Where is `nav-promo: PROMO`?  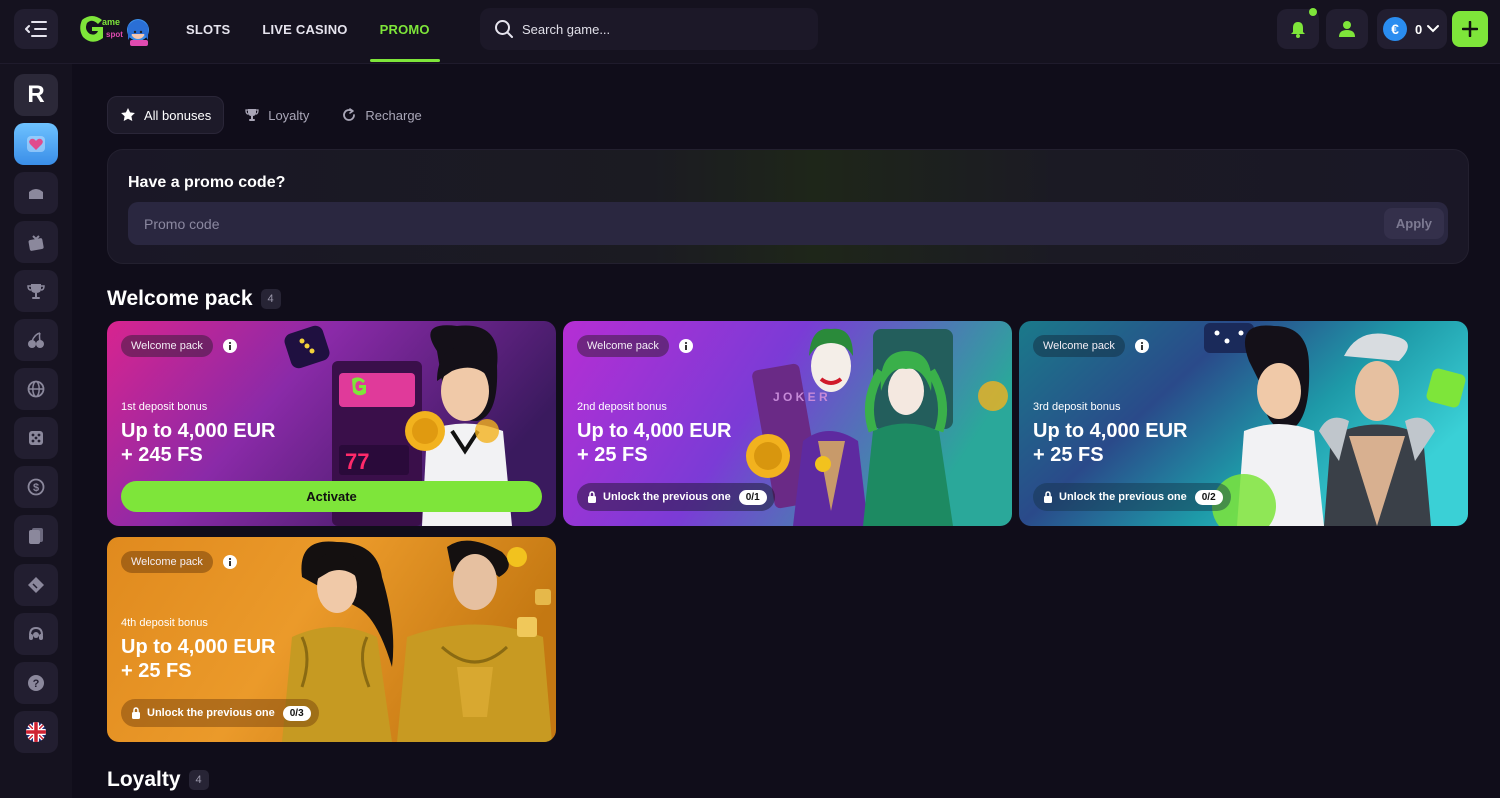 nav-promo: PROMO is located at coordinates (404, 31).